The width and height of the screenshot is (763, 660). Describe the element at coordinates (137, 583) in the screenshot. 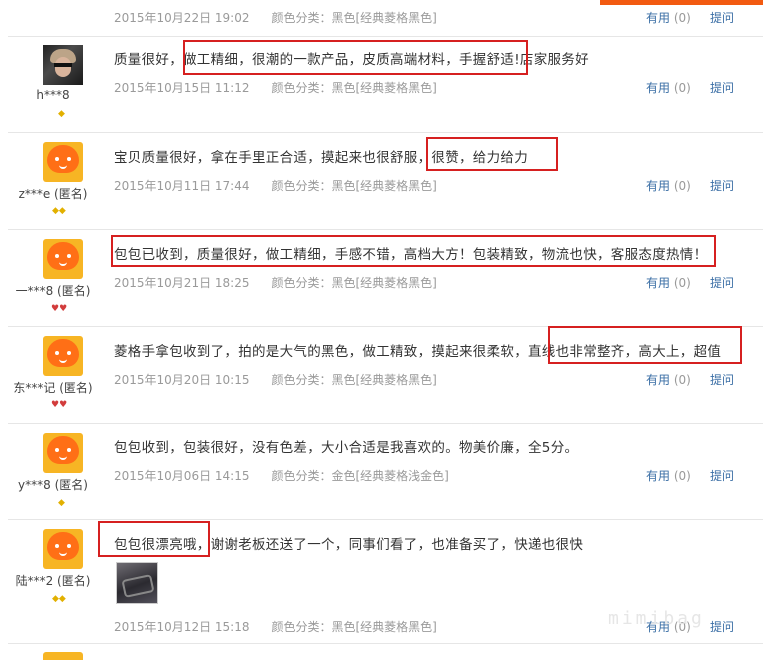

I see `review-photo-thumbnail` at that location.